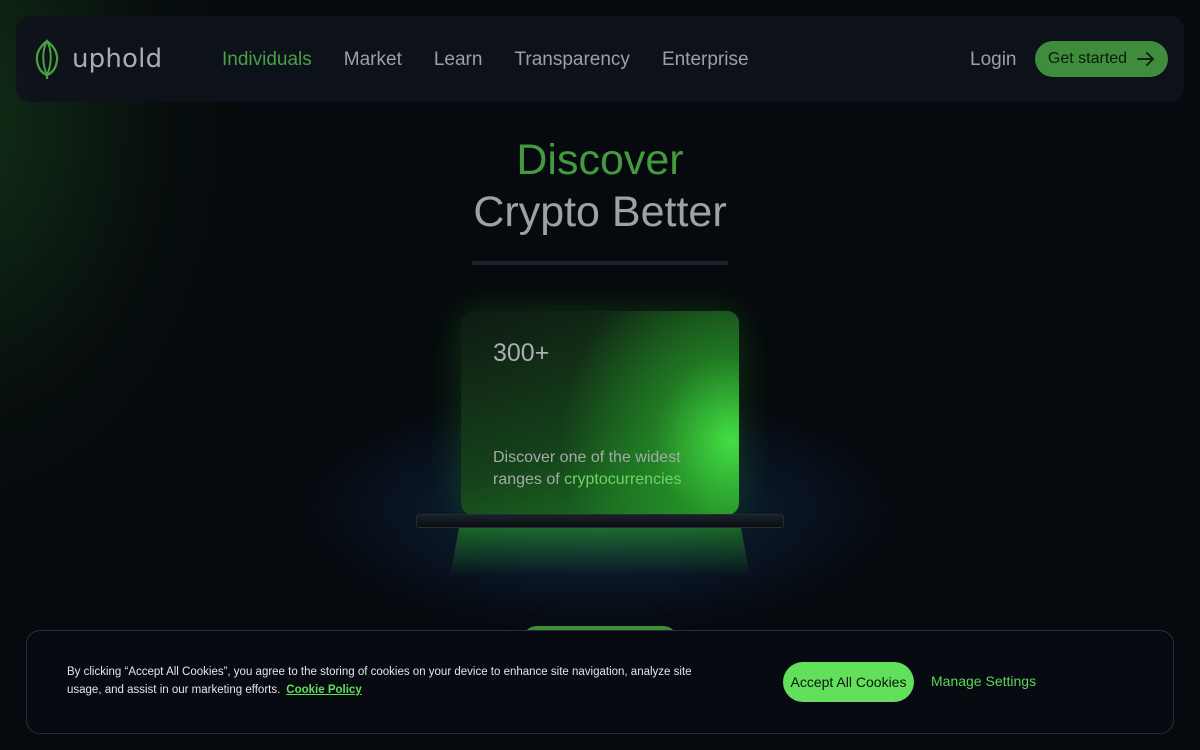  I want to click on accept-all-cookies-button: Accept All Cookies, so click(848, 682).